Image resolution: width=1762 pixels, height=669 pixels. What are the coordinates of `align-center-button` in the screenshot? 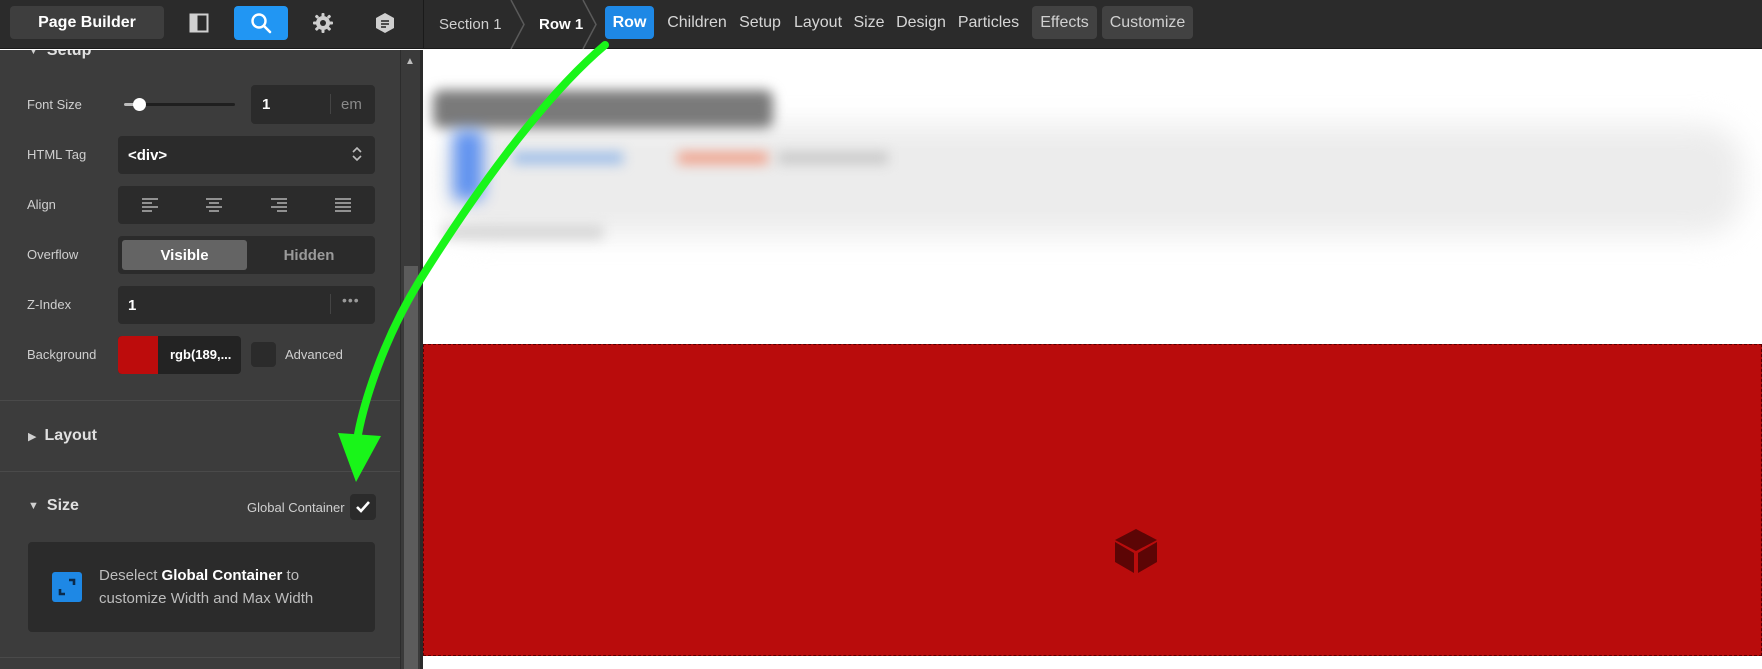 It's located at (214, 205).